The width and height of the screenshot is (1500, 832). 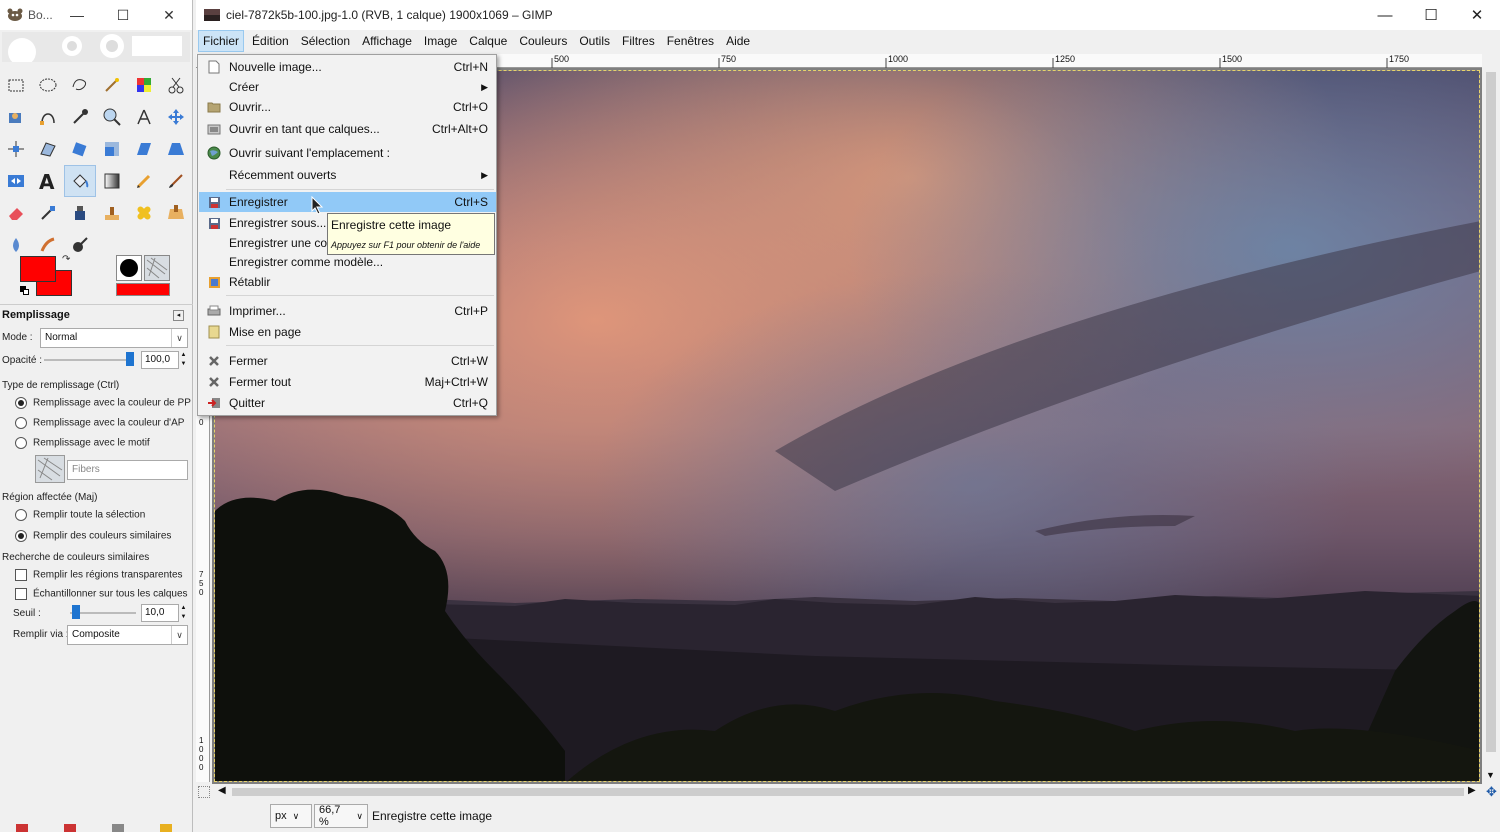 What do you see at coordinates (178, 315) in the screenshot?
I see `panel-menu-icon: ◂` at bounding box center [178, 315].